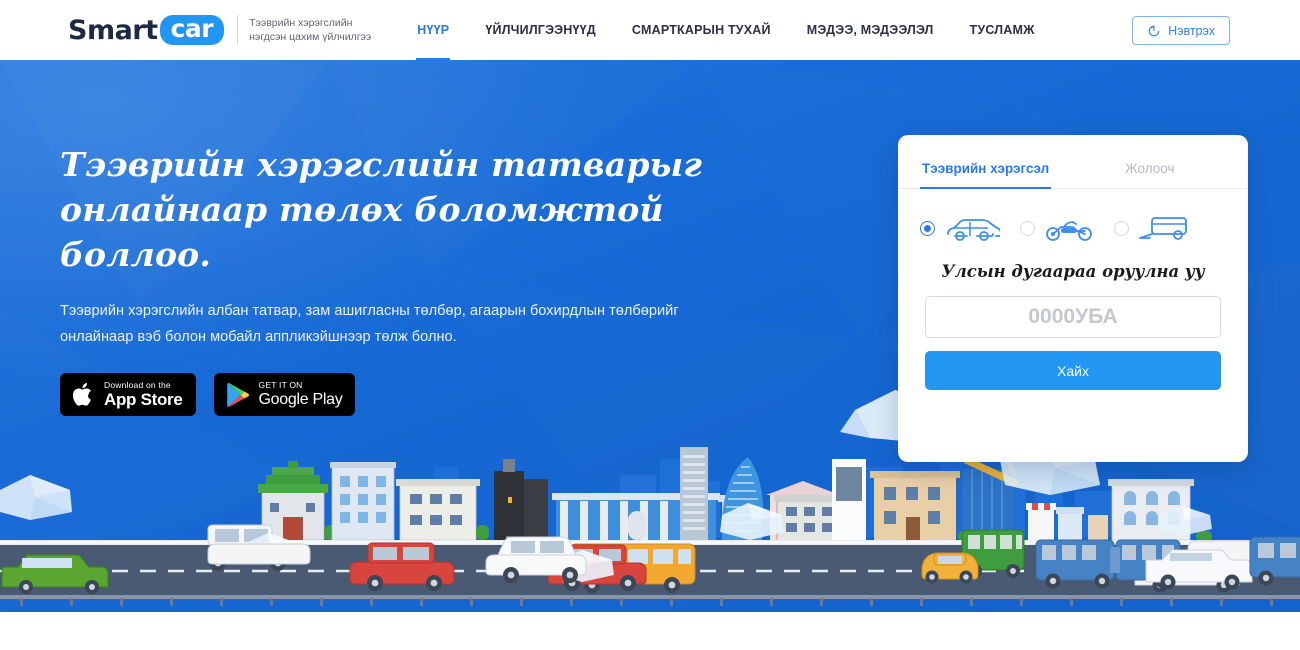 This screenshot has height=650, width=1300. I want to click on vehicle-yellow-taxi, so click(950, 568).